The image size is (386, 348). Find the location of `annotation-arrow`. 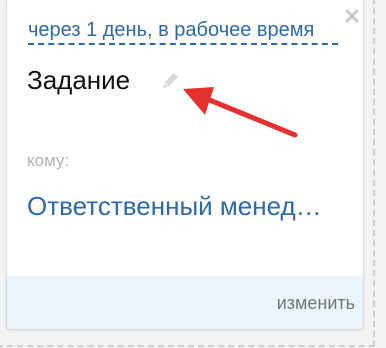

annotation-arrow is located at coordinates (240, 112).